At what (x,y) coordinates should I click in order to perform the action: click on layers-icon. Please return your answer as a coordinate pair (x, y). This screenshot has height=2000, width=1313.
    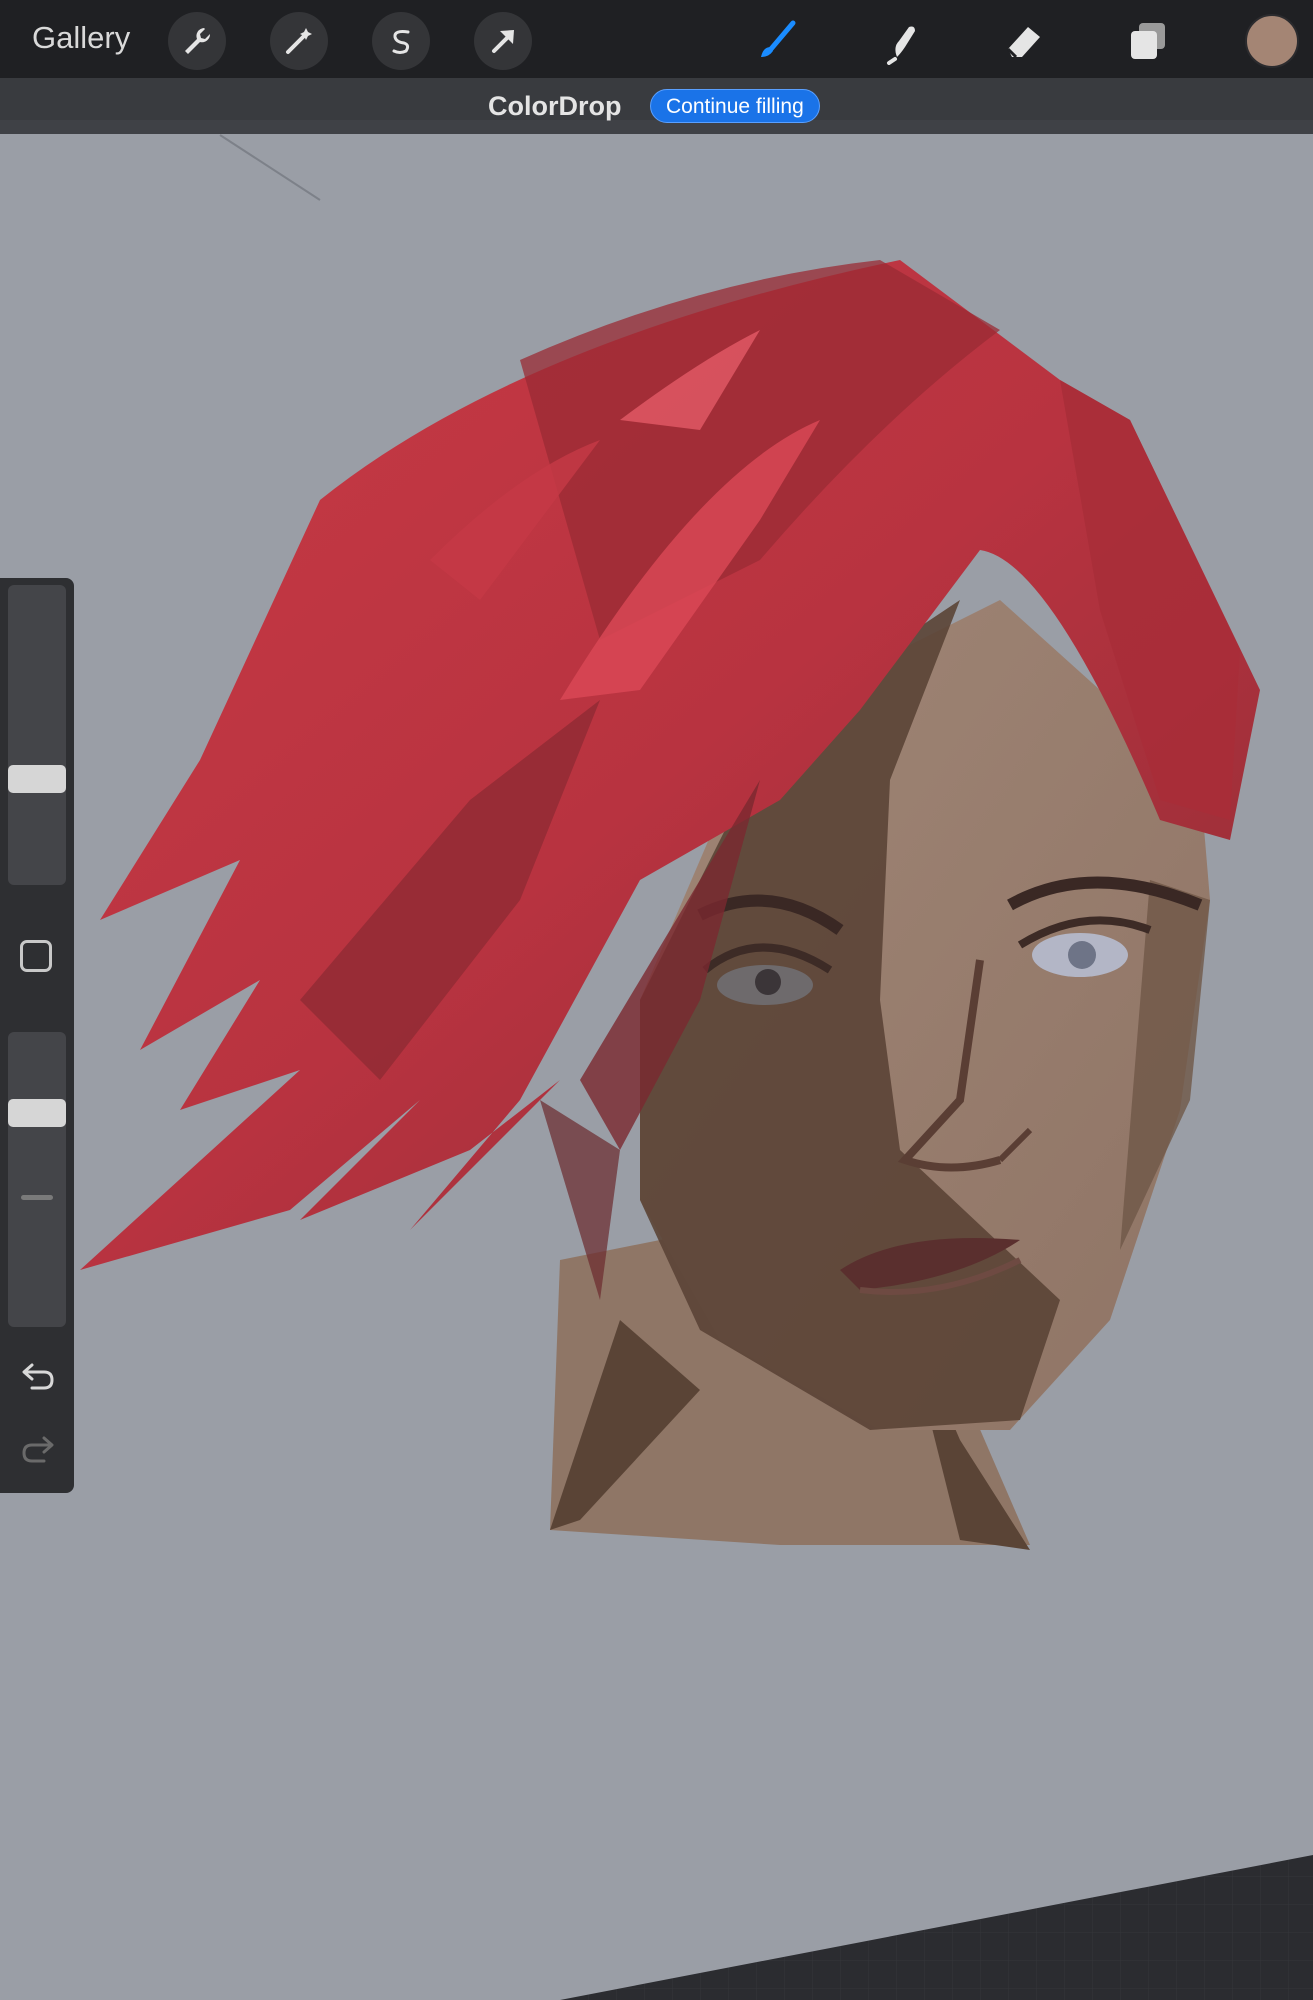
    Looking at the image, I should click on (1148, 41).